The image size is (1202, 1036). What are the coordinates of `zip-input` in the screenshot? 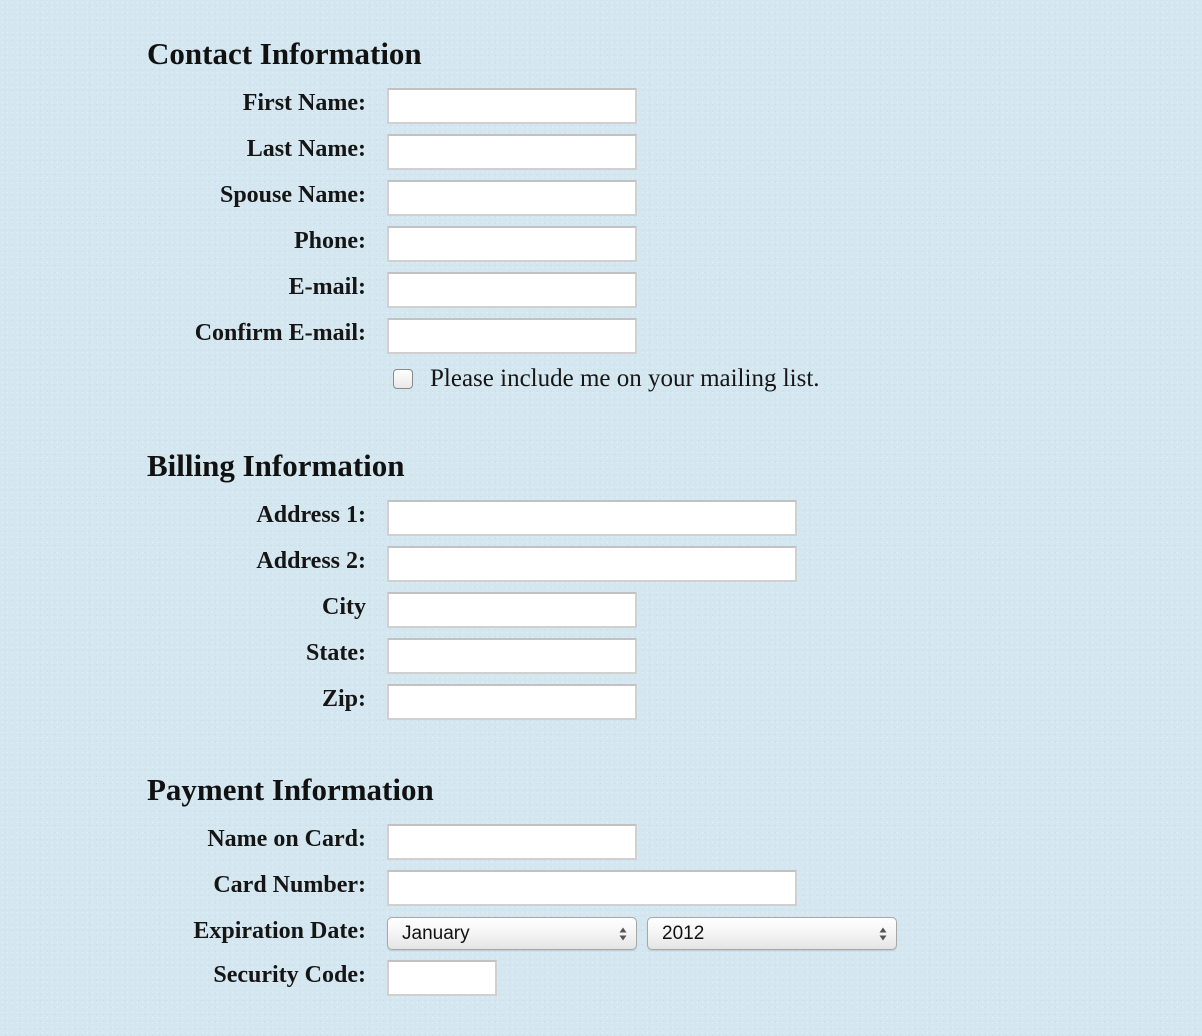 It's located at (512, 702).